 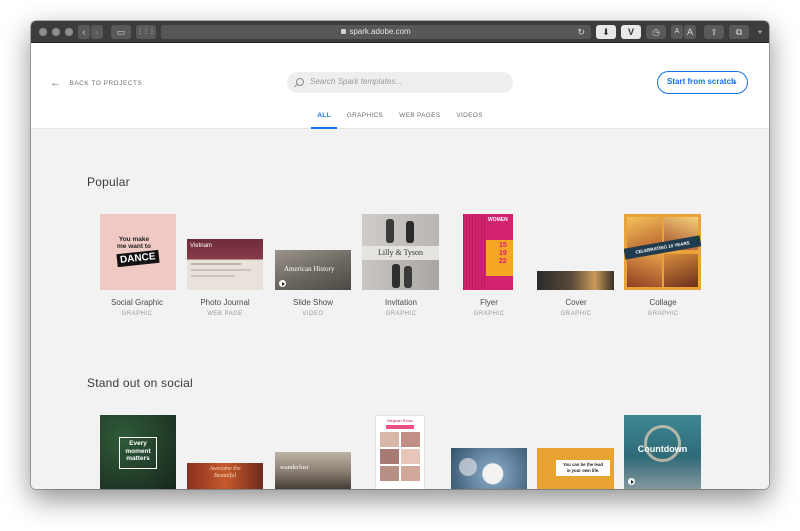 I want to click on thumb-line: me want to, so click(x=134, y=246).